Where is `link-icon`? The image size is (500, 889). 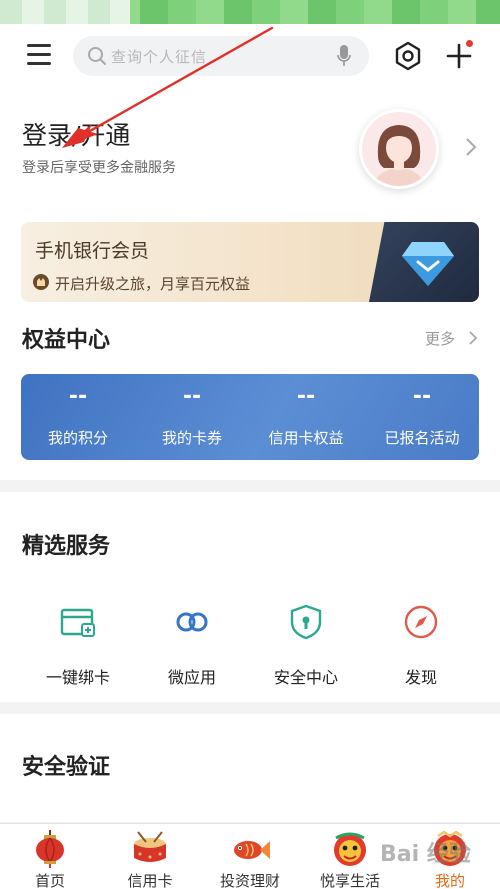 link-icon is located at coordinates (192, 622).